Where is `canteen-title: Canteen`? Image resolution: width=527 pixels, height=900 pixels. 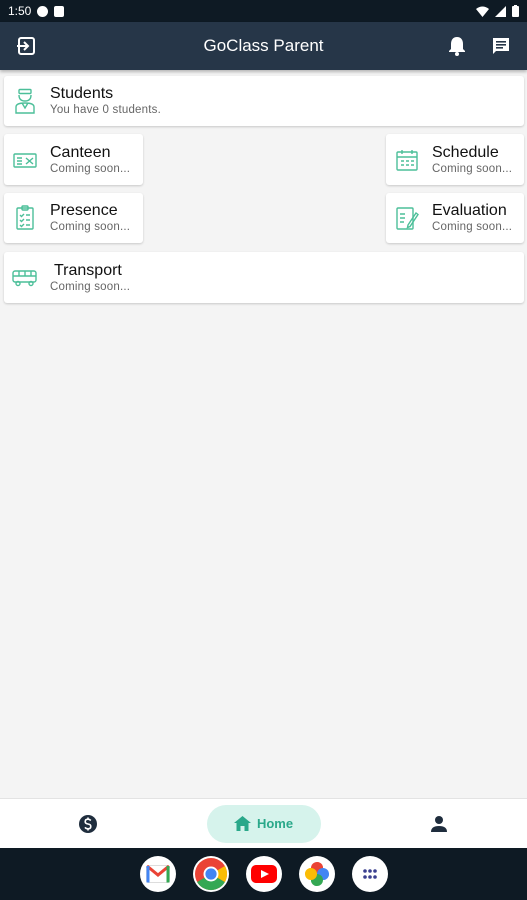
canteen-title: Canteen is located at coordinates (80, 152).